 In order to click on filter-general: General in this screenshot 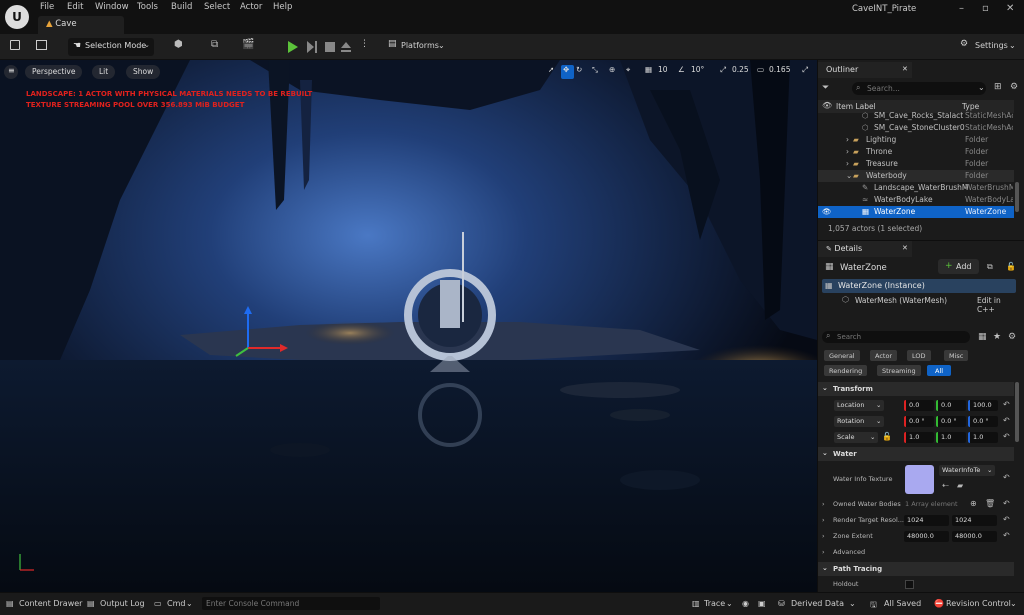, I will do `click(842, 355)`.